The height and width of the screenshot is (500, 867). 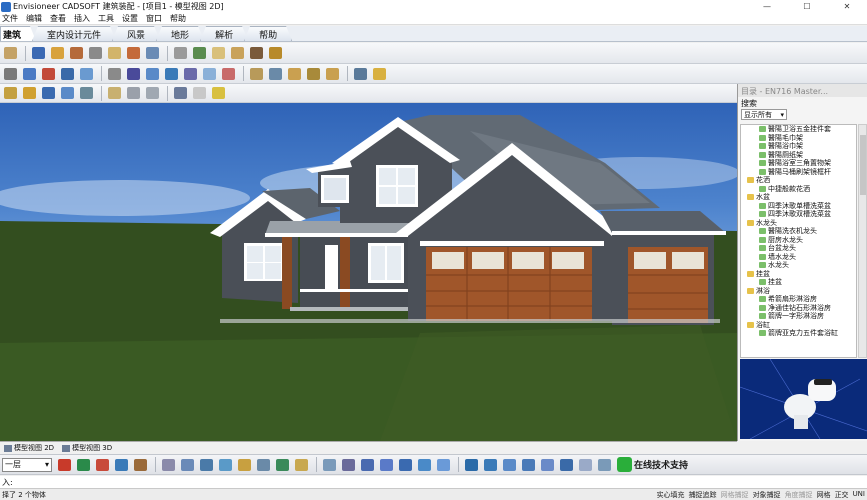 What do you see at coordinates (798, 206) in the screenshot?
I see `tree-item: 四季沐歌单槽洗菜盆` at bounding box center [798, 206].